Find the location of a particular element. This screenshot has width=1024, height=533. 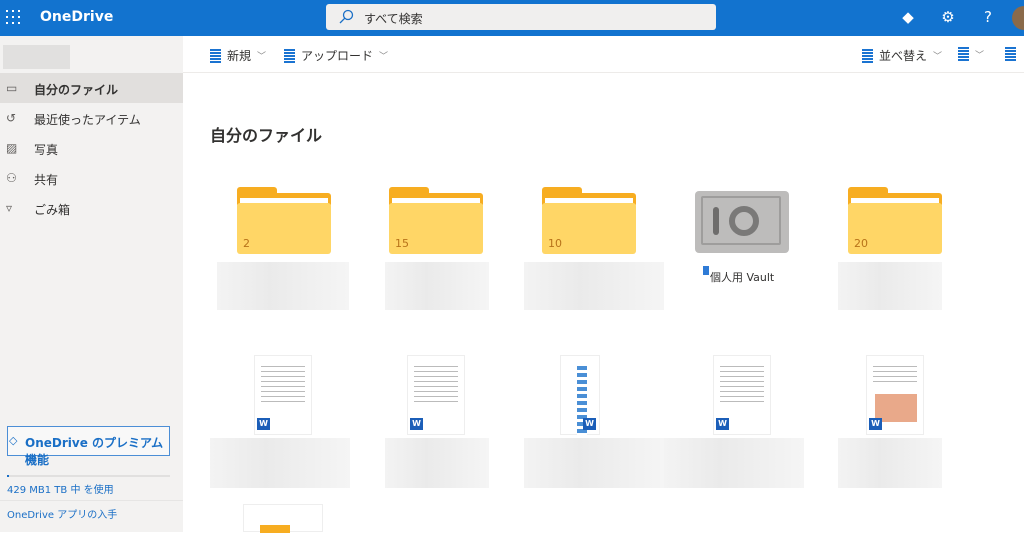

folder-tile: 20 is located at coordinates (895, 220).